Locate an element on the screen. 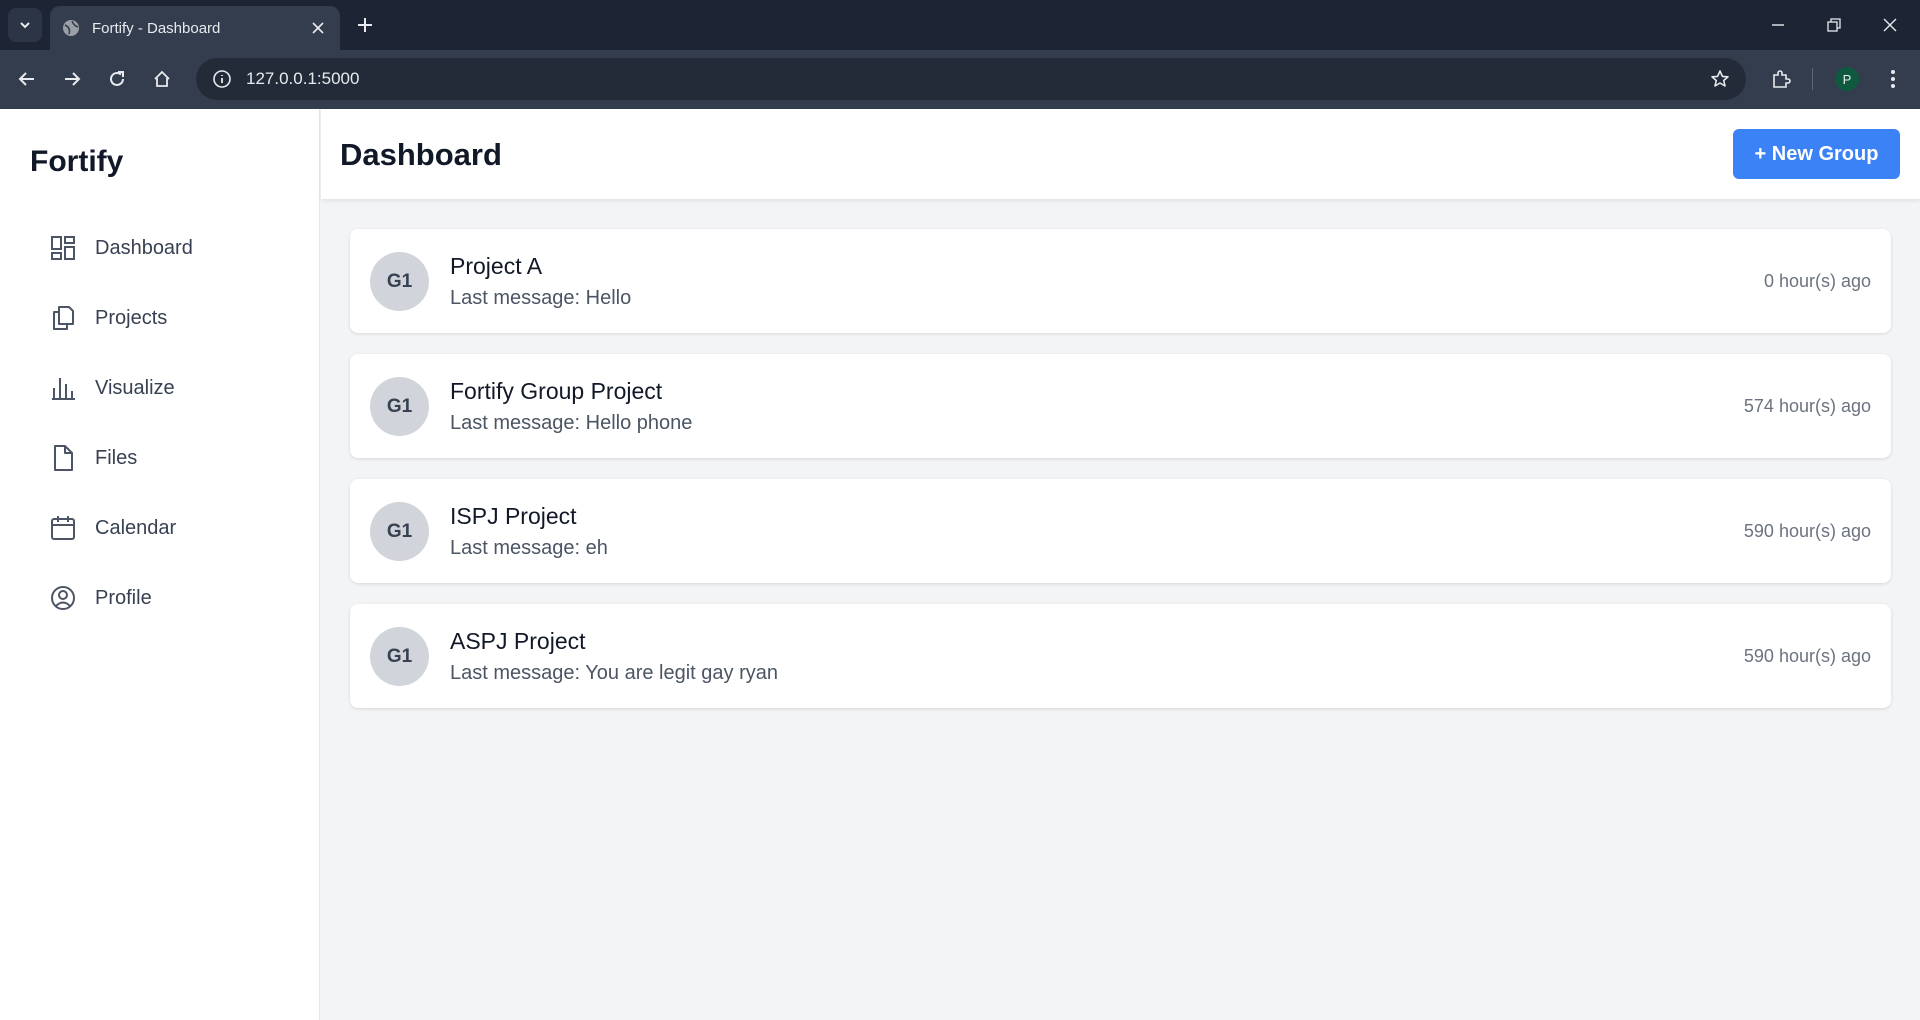  sidebar-item-label: Dashboard is located at coordinates (144, 247).